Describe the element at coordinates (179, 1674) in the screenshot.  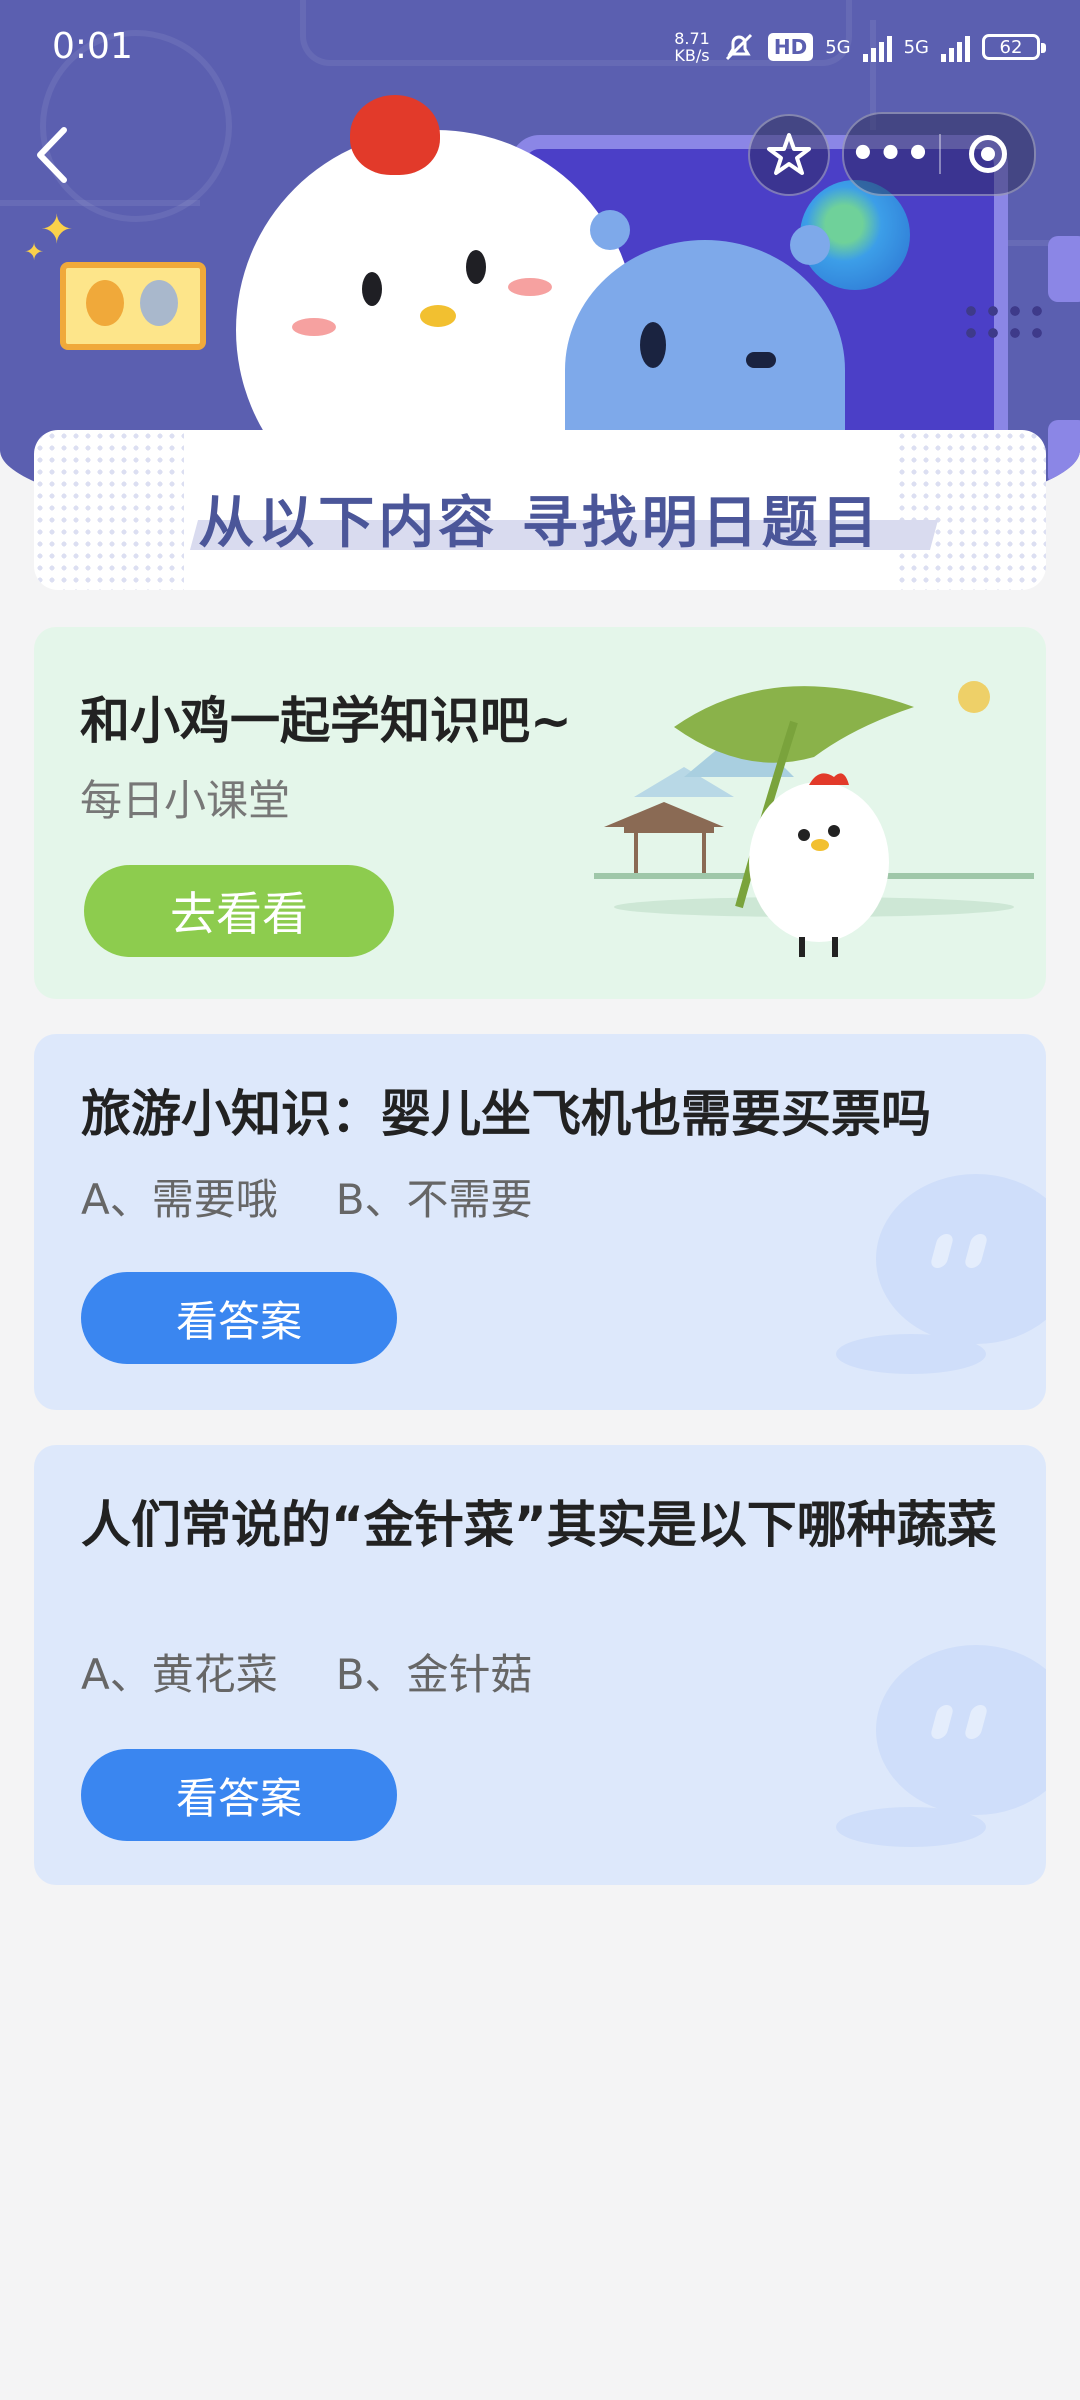
I see `option-a: A、黄花菜` at that location.